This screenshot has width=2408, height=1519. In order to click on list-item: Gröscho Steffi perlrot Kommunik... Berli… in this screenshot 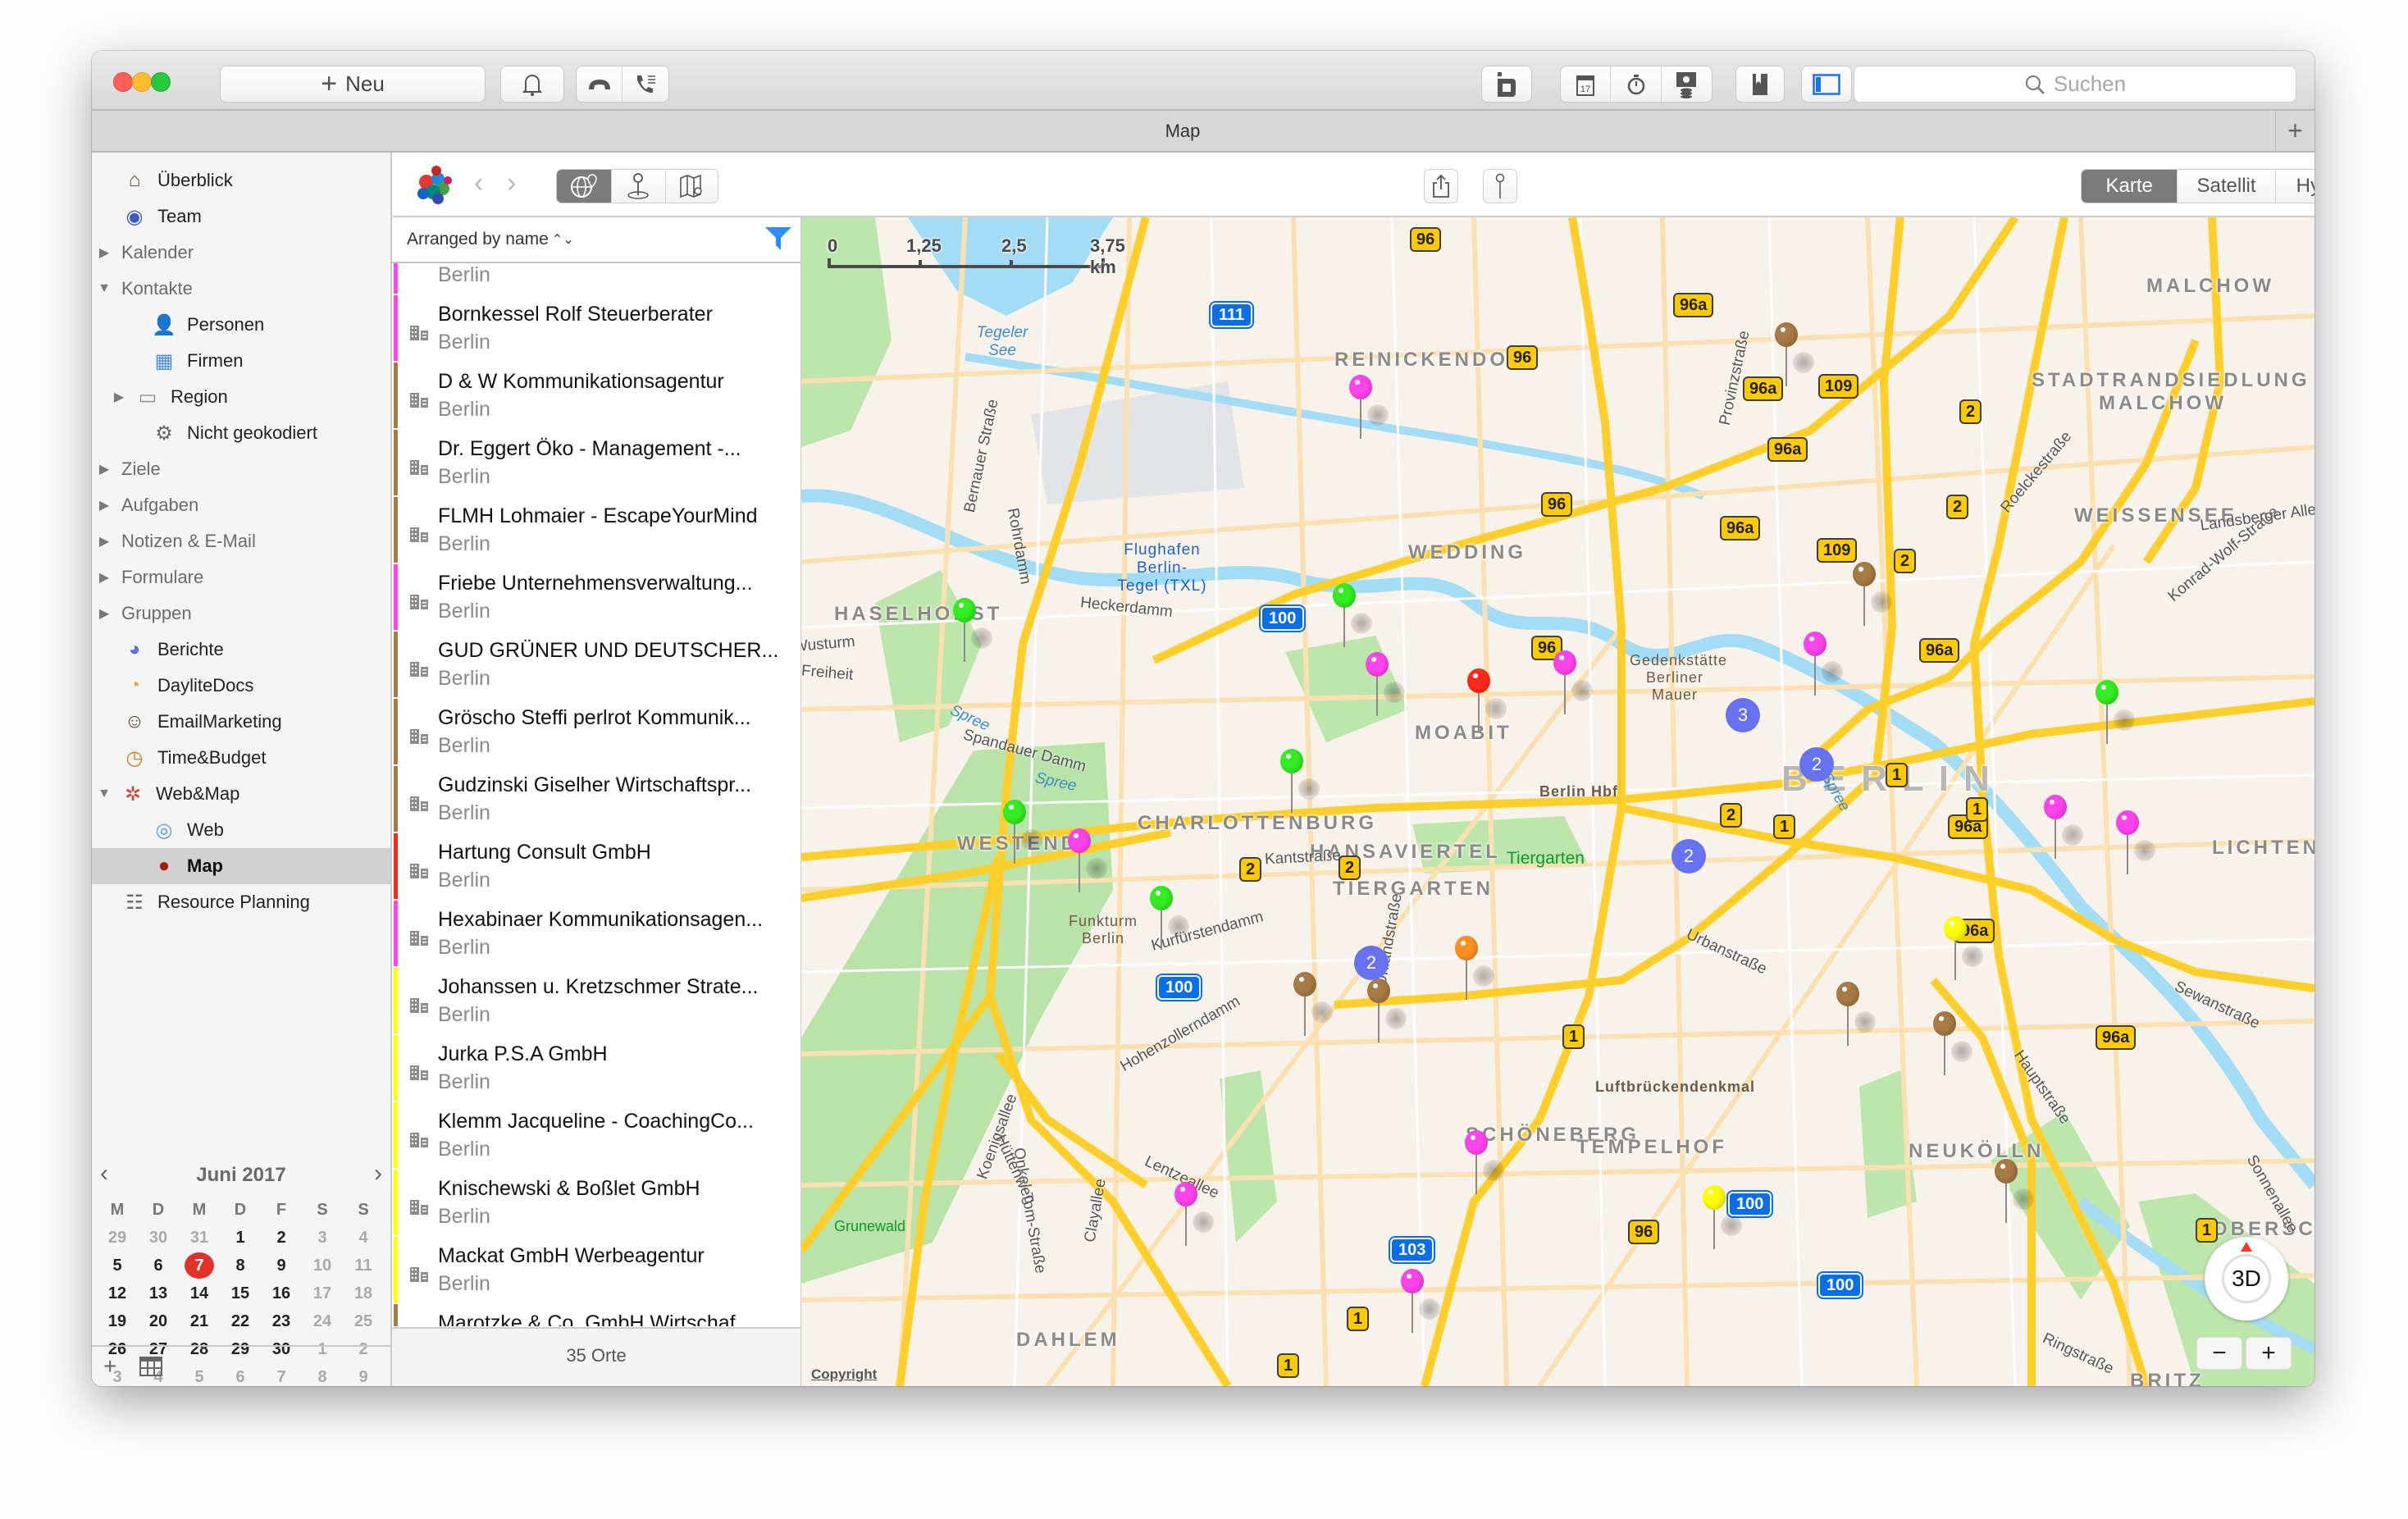, I will do `click(596, 732)`.